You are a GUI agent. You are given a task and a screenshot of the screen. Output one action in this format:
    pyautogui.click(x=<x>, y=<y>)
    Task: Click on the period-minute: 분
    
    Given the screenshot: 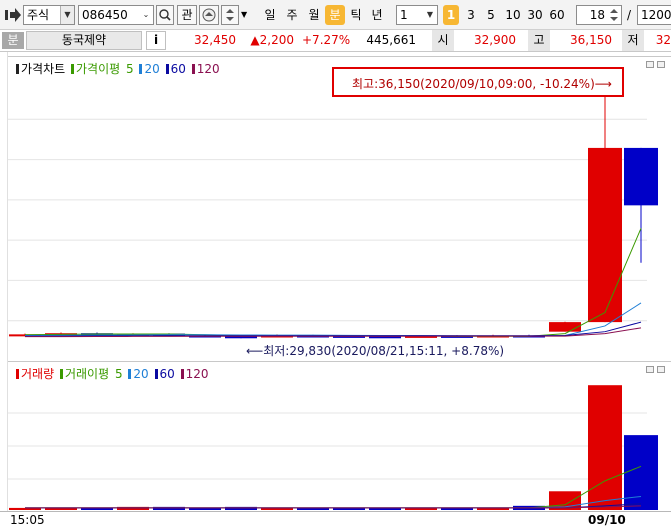 What is the action you would take?
    pyautogui.click(x=335, y=15)
    